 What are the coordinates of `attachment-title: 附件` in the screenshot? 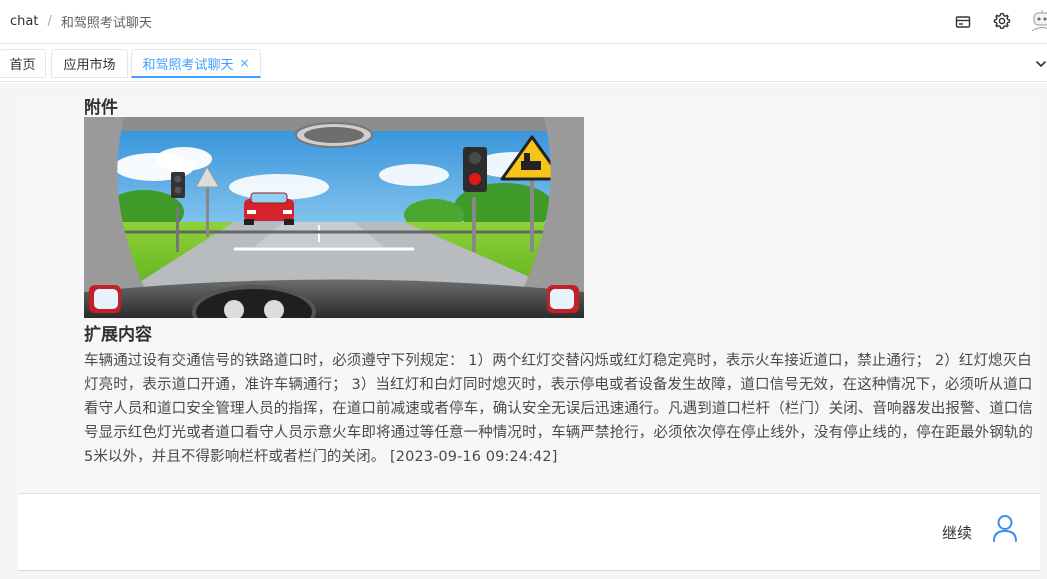 It's located at (101, 108).